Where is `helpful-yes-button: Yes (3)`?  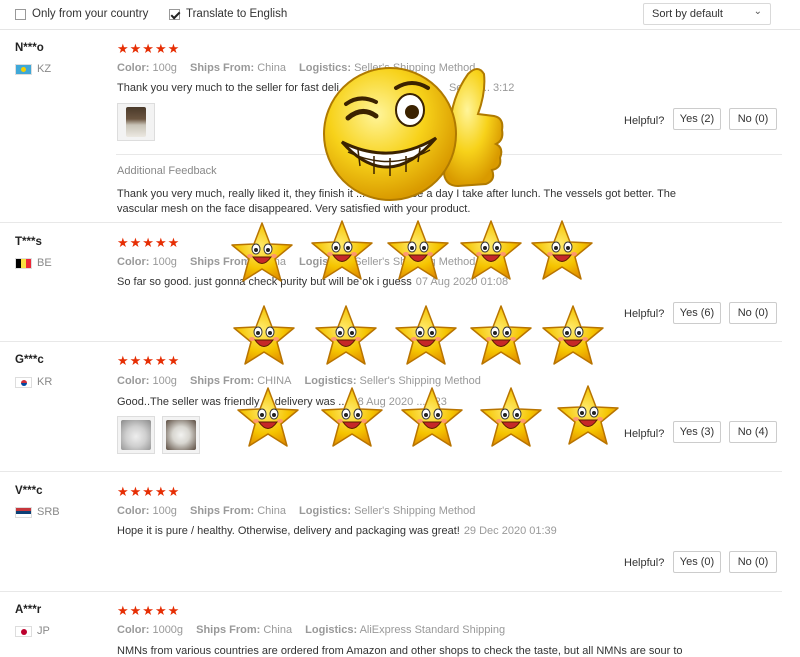
helpful-yes-button: Yes (3) is located at coordinates (697, 432).